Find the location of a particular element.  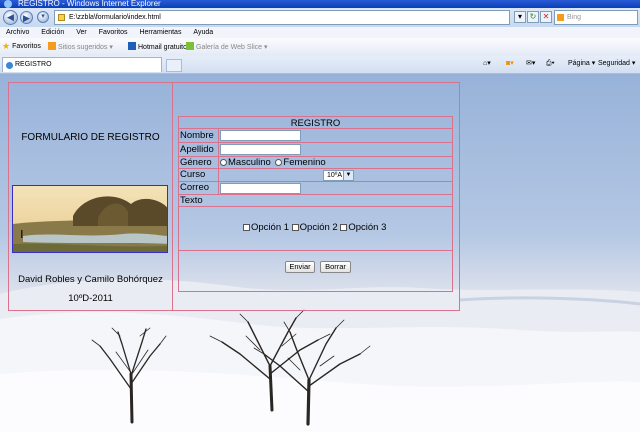

form-heading: FORMULARIO DE REGISTRO is located at coordinates (90, 137).